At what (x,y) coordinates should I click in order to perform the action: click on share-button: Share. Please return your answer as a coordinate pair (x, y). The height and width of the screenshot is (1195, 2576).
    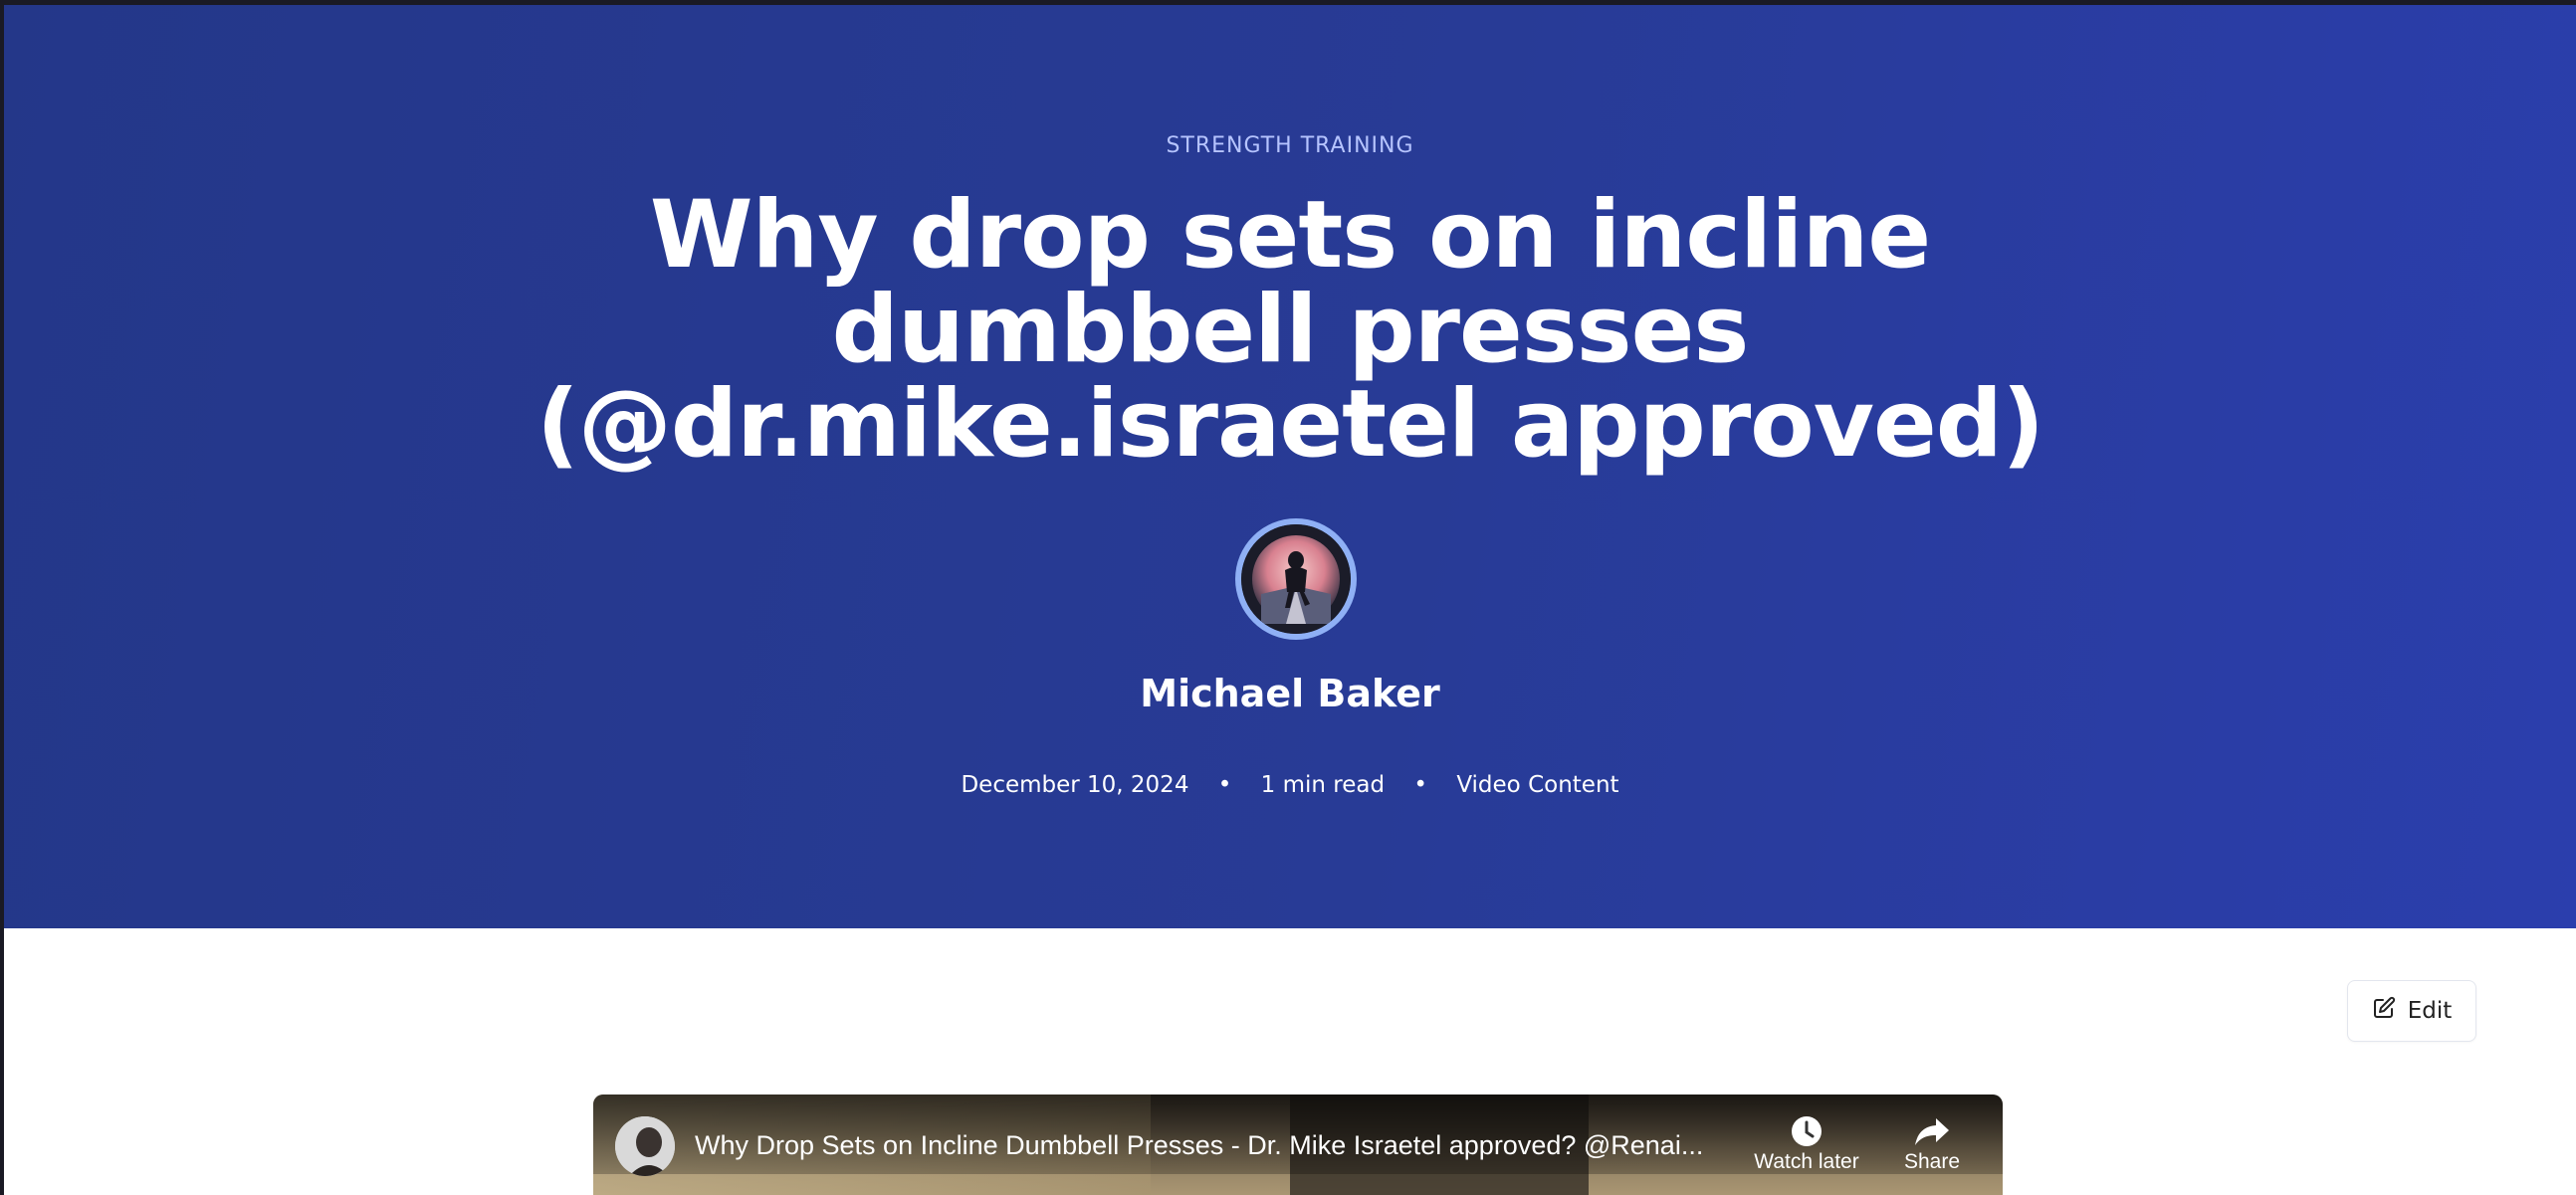
    Looking at the image, I should click on (1932, 1143).